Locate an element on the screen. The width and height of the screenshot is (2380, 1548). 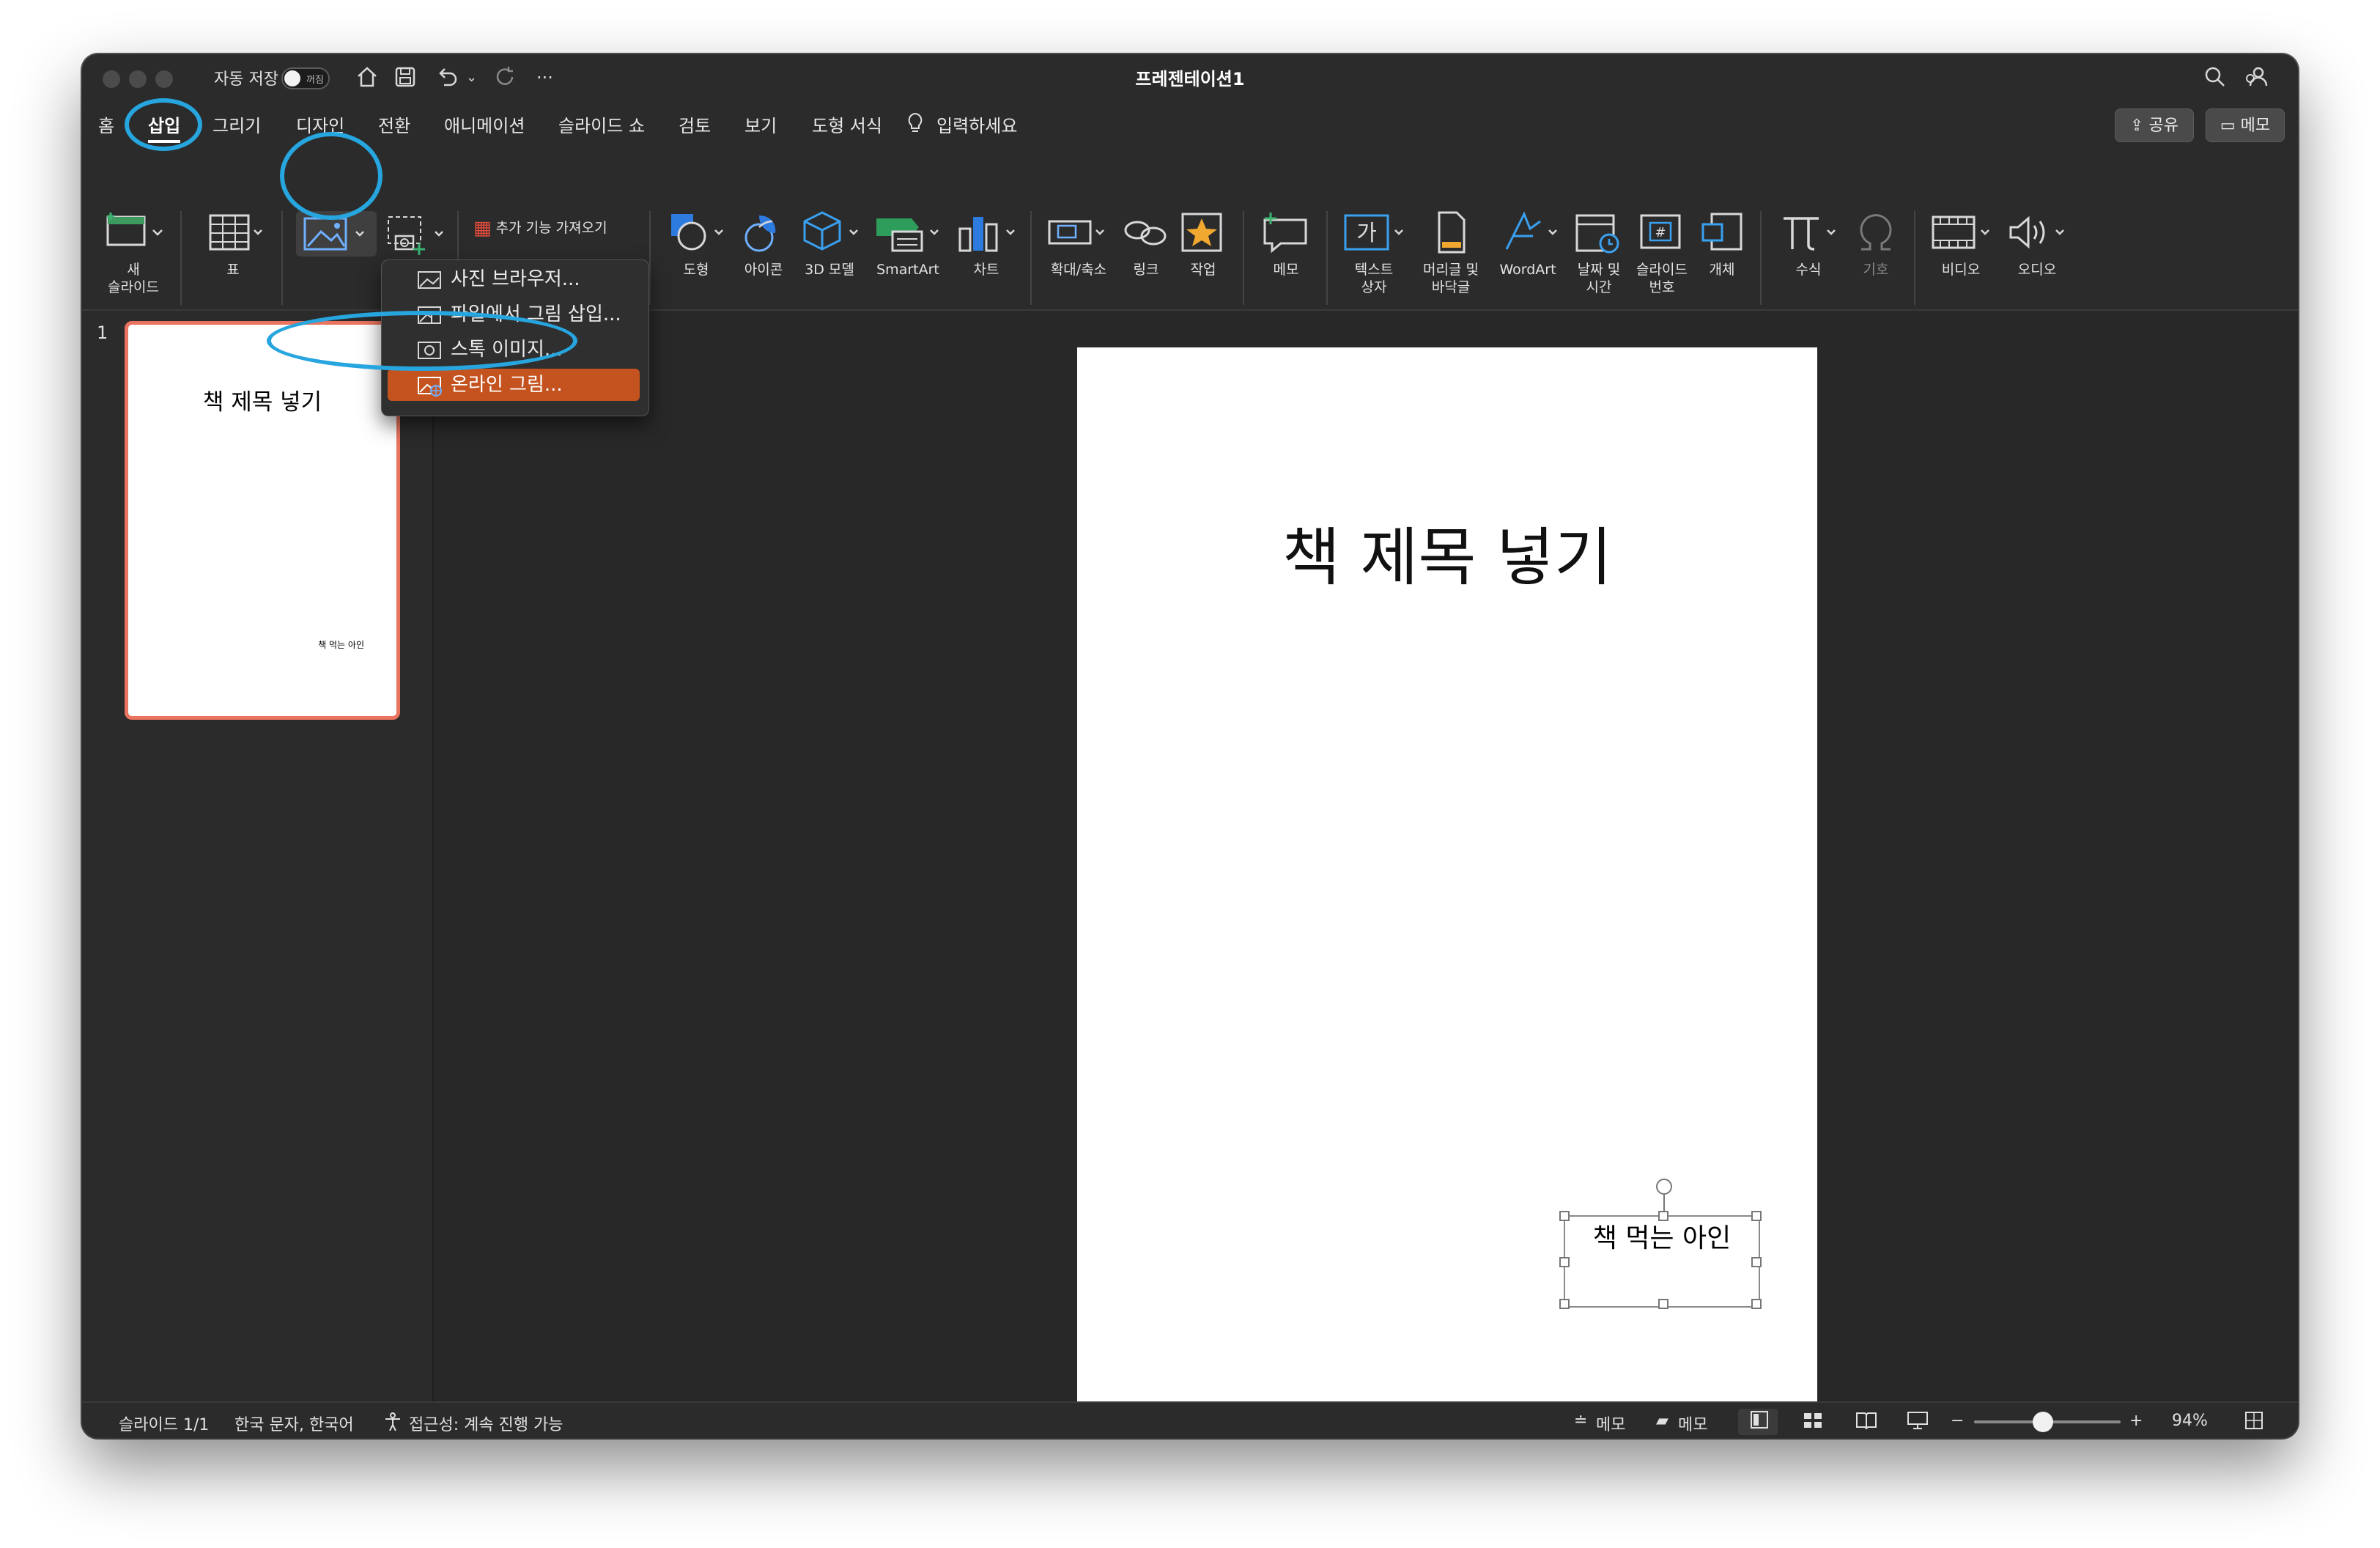
equation-label: 수식 is located at coordinates (1808, 270).